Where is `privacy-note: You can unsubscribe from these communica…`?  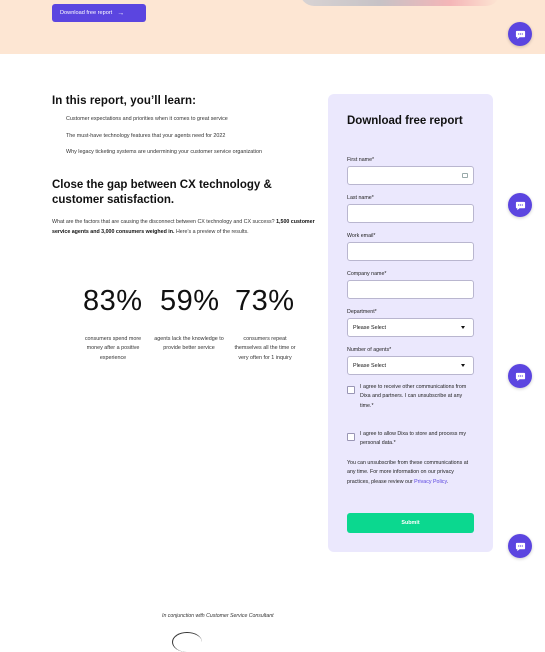
privacy-note: You can unsubscribe from these communica… is located at coordinates (412, 473).